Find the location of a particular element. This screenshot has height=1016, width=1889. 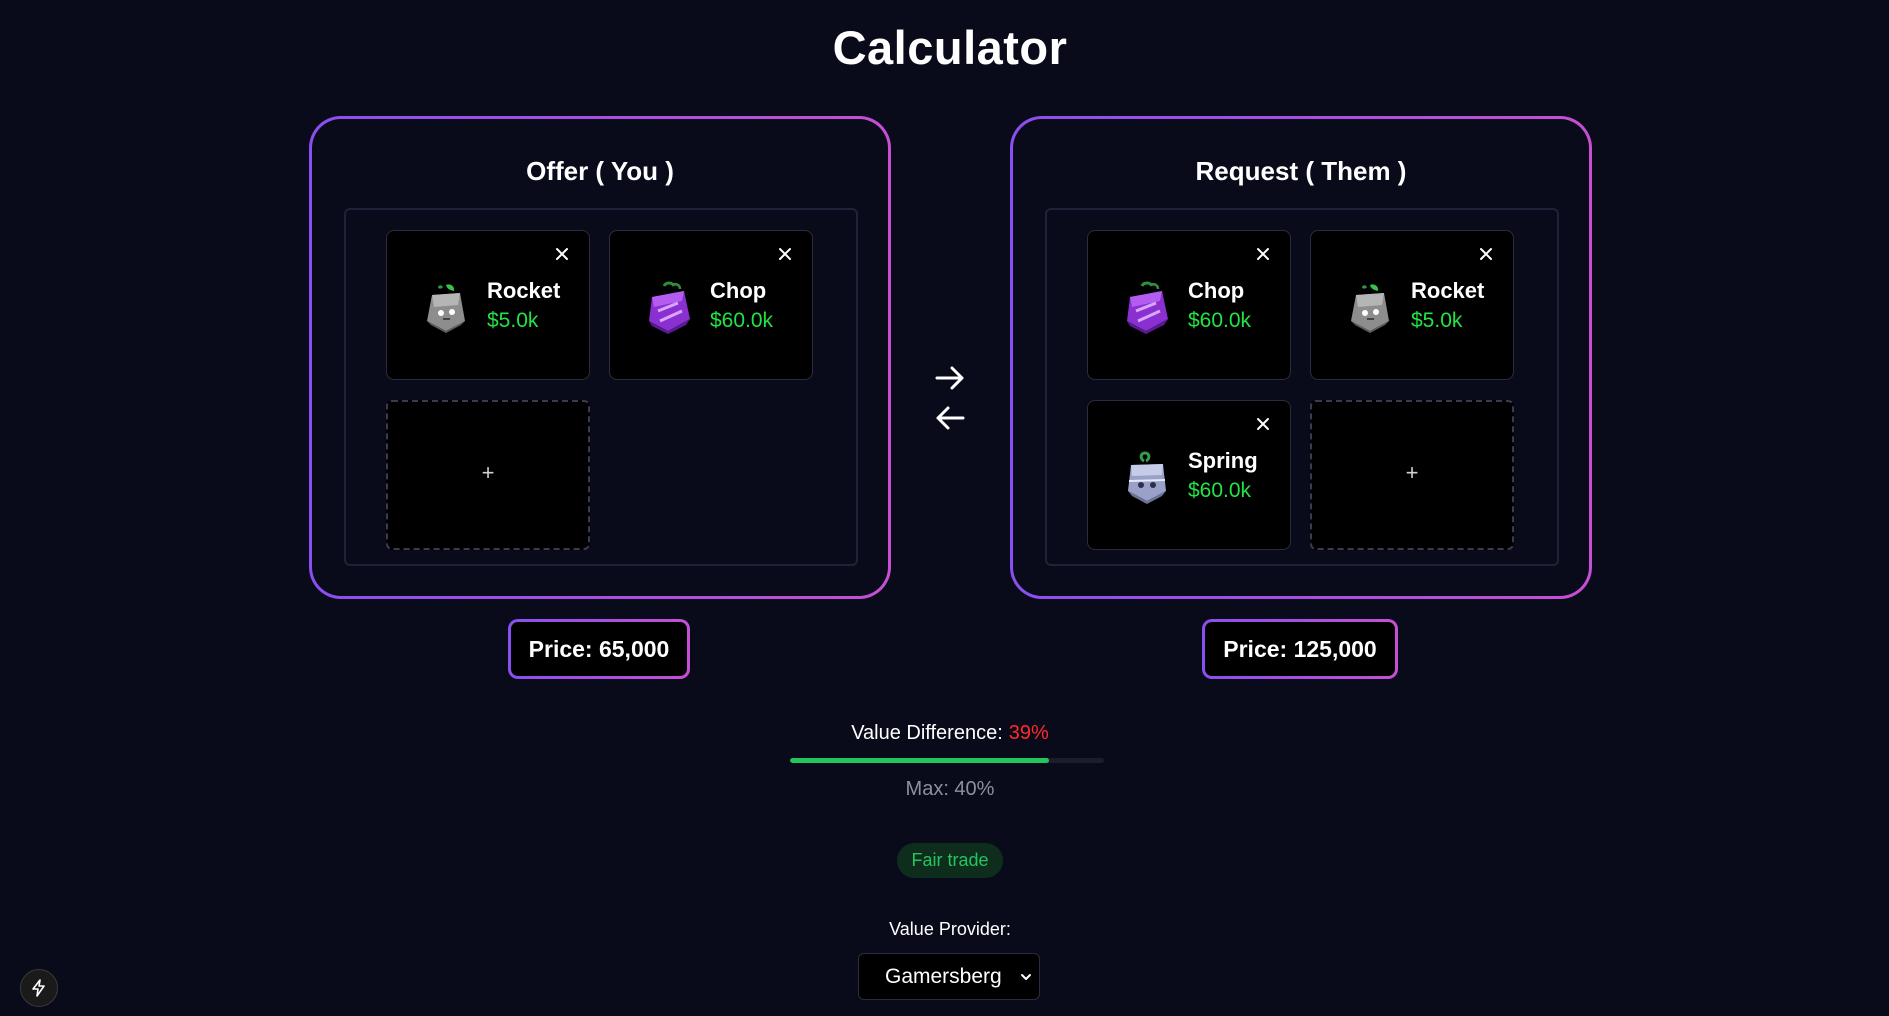

value-provider-selected: Gamersberg is located at coordinates (943, 976).